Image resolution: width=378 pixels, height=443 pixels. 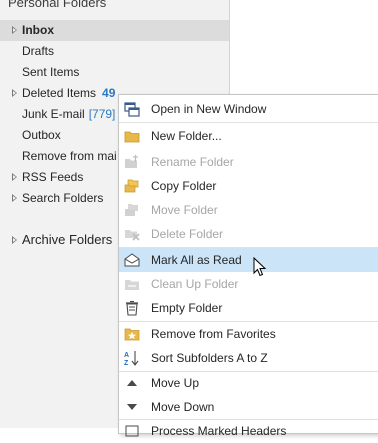 I want to click on item-count: [779], so click(x=102, y=114).